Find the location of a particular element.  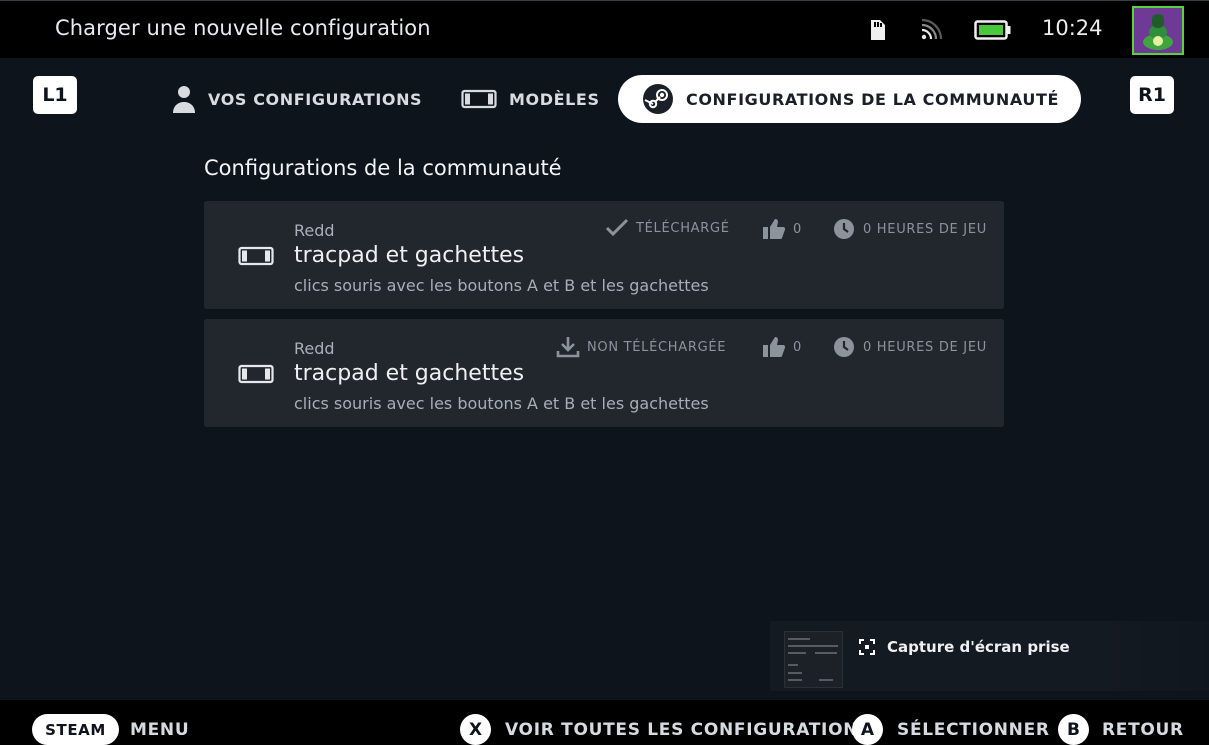

screenshot-toast: Capture d'écran prise is located at coordinates (989, 656).